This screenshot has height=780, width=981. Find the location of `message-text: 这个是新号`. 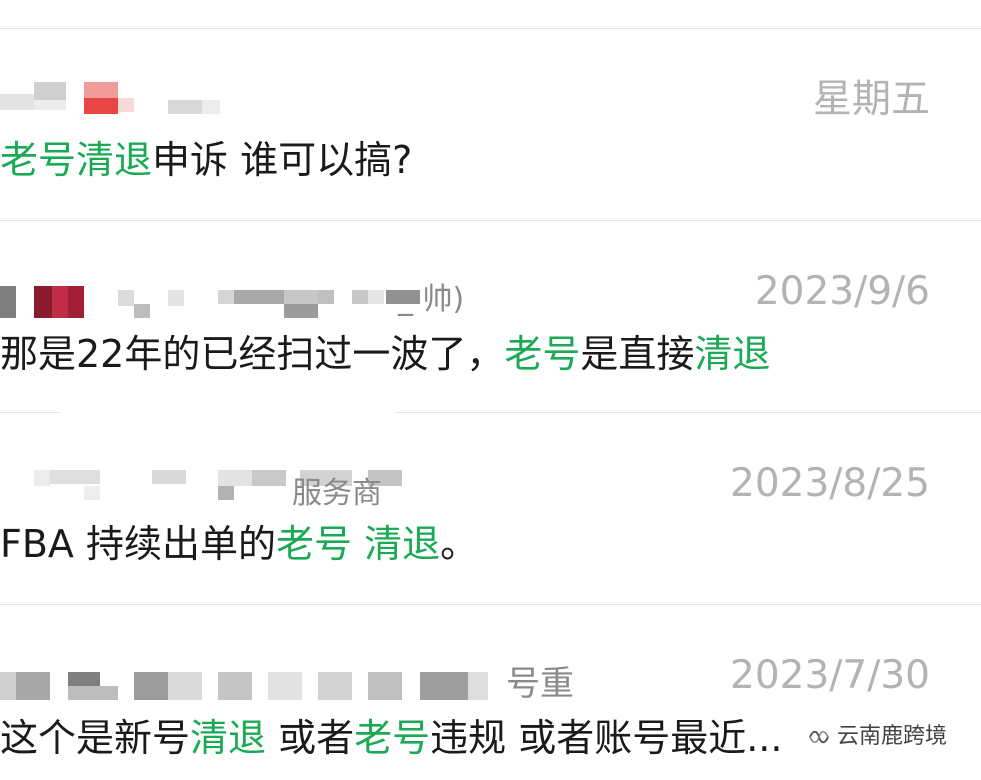

message-text: 这个是新号 is located at coordinates (95, 738).